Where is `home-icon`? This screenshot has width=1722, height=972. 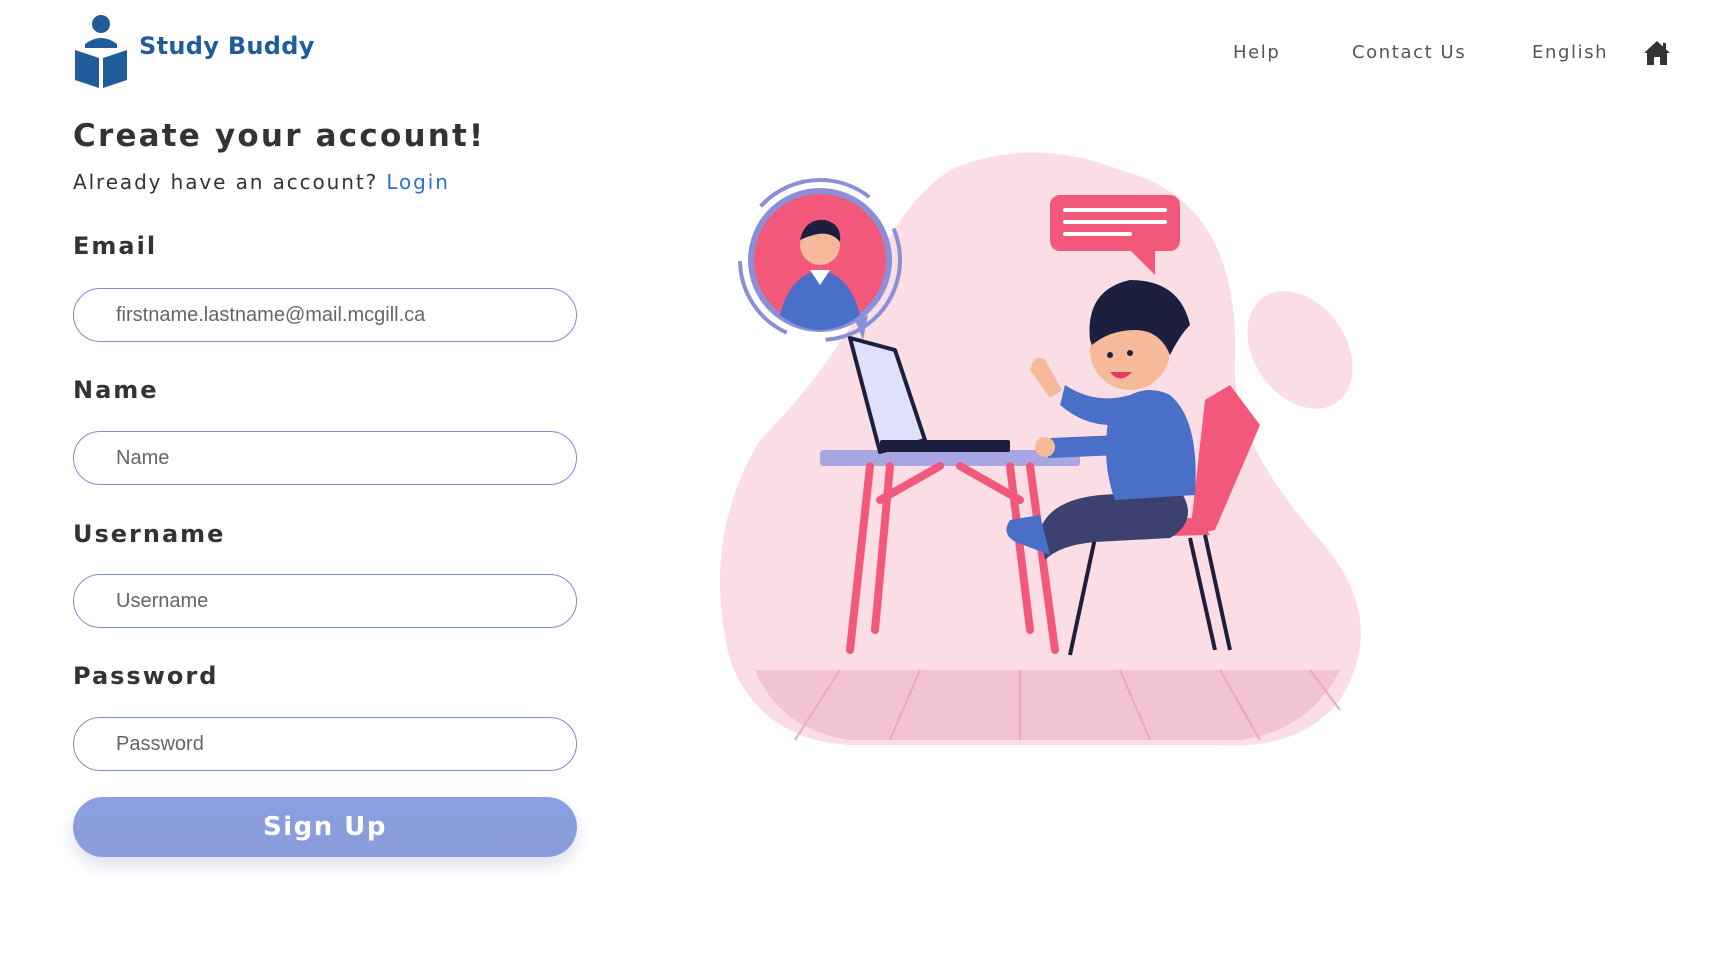 home-icon is located at coordinates (1657, 53).